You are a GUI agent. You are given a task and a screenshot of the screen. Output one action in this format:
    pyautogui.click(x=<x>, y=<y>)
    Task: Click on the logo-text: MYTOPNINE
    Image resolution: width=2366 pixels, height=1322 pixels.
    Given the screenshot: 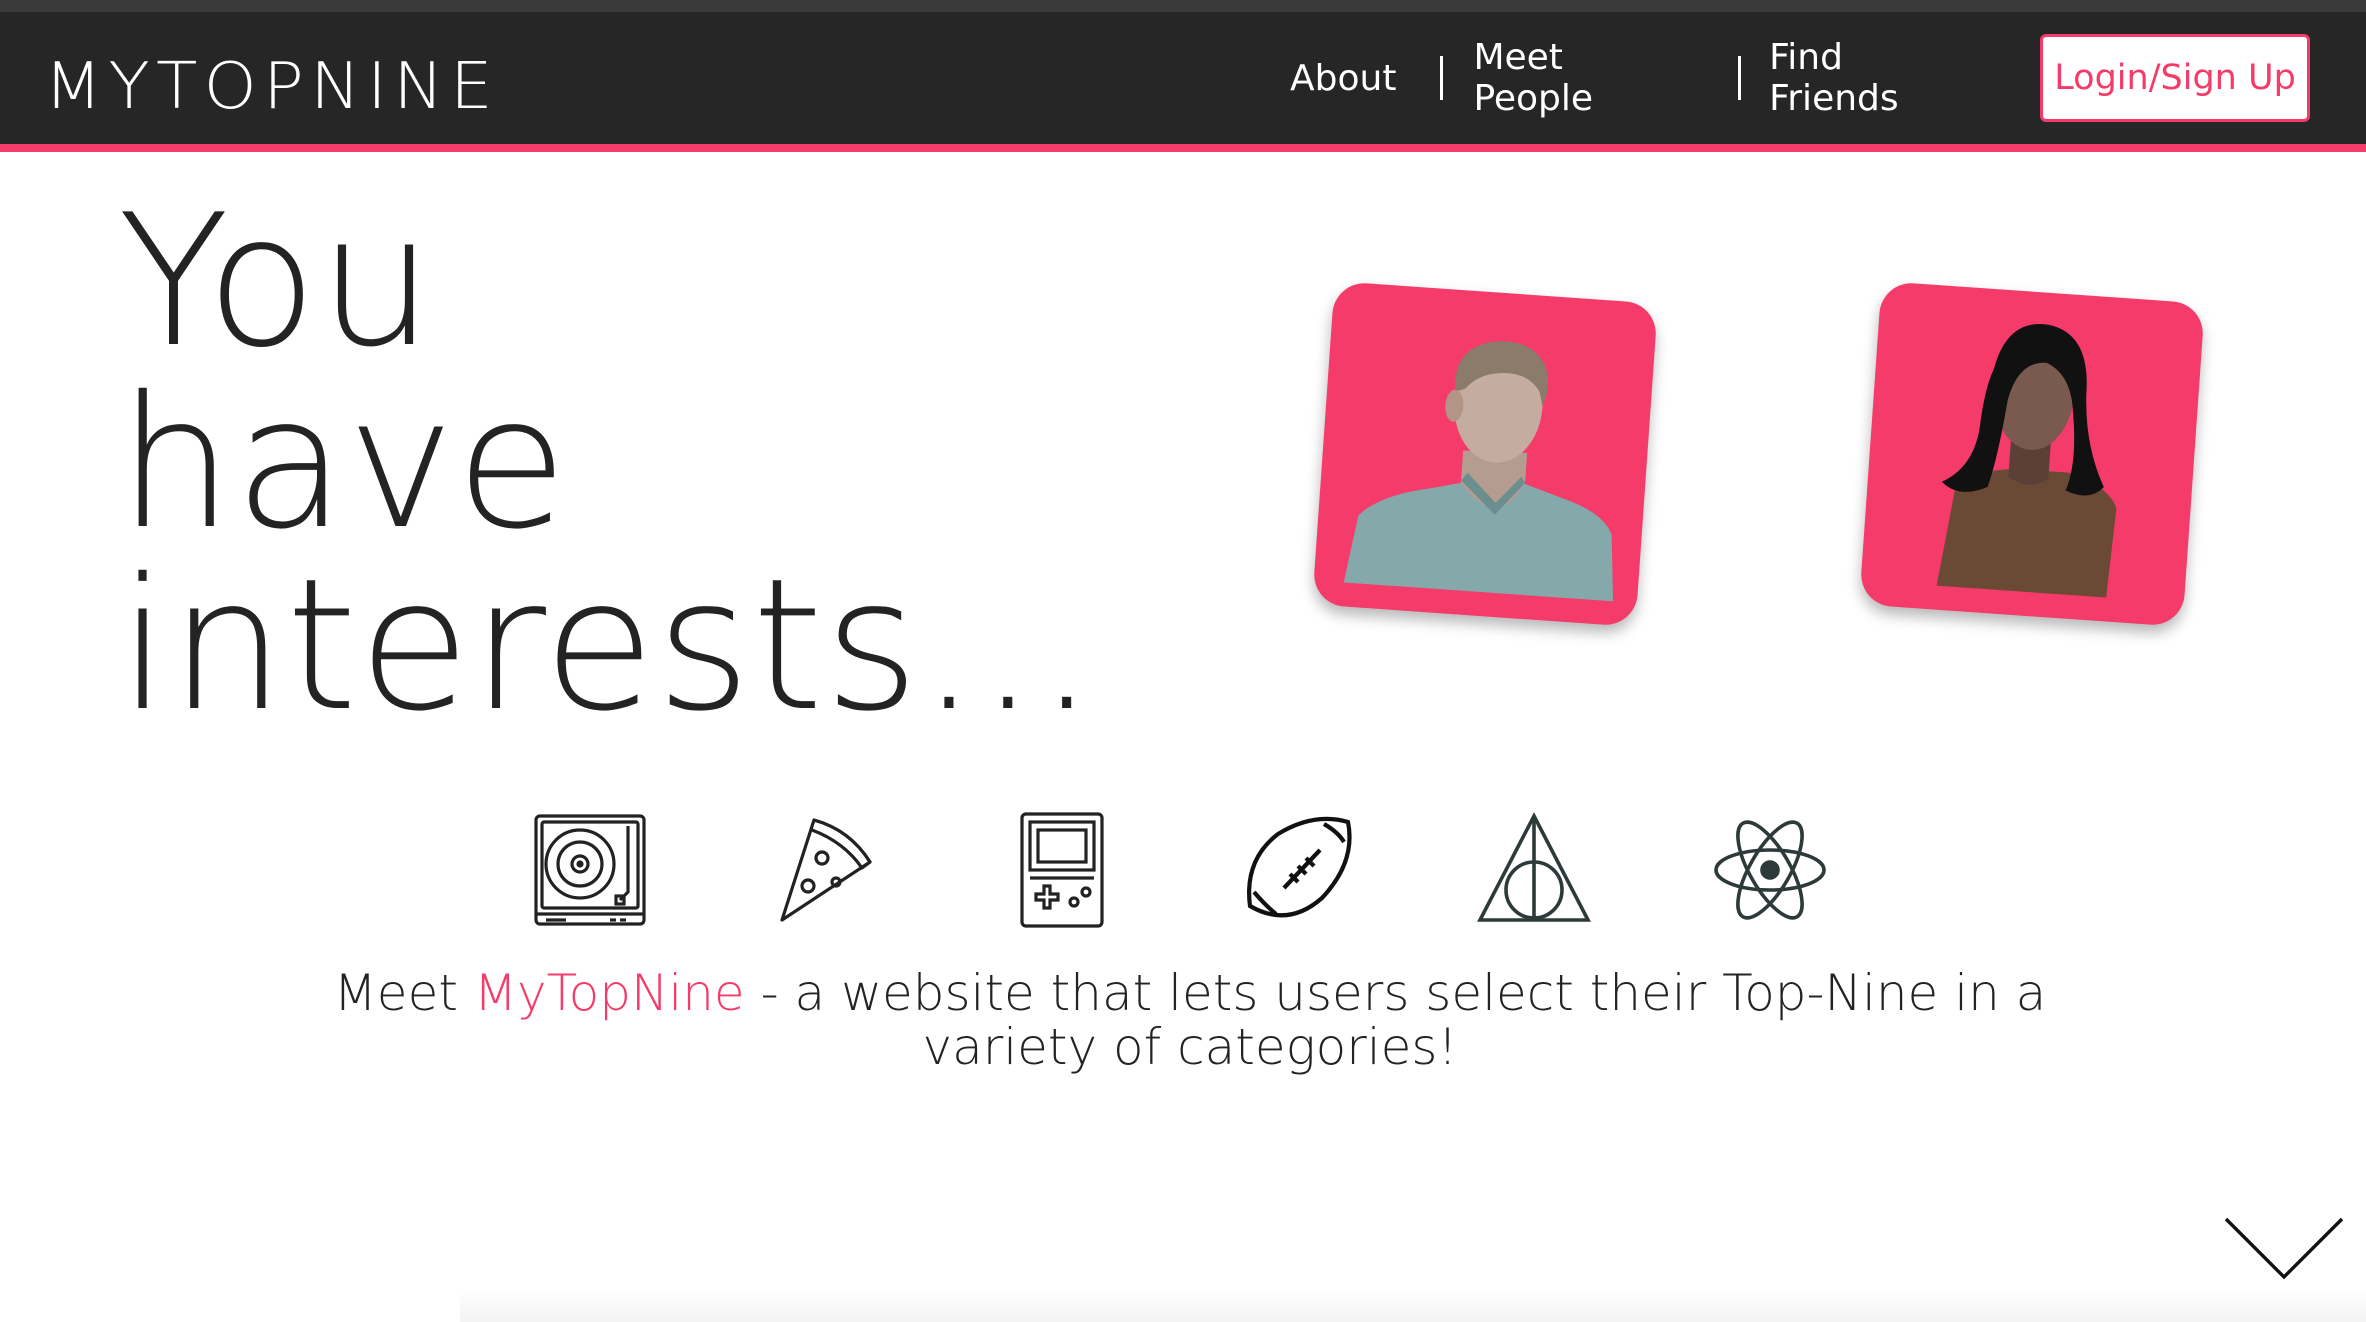 What is the action you would take?
    pyautogui.click(x=271, y=85)
    